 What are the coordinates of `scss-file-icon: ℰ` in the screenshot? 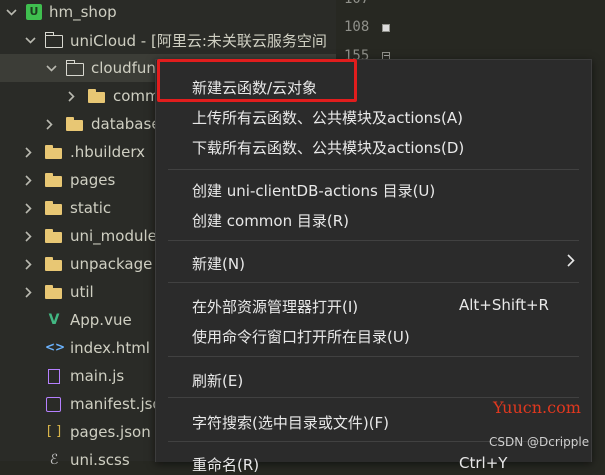 It's located at (54, 460).